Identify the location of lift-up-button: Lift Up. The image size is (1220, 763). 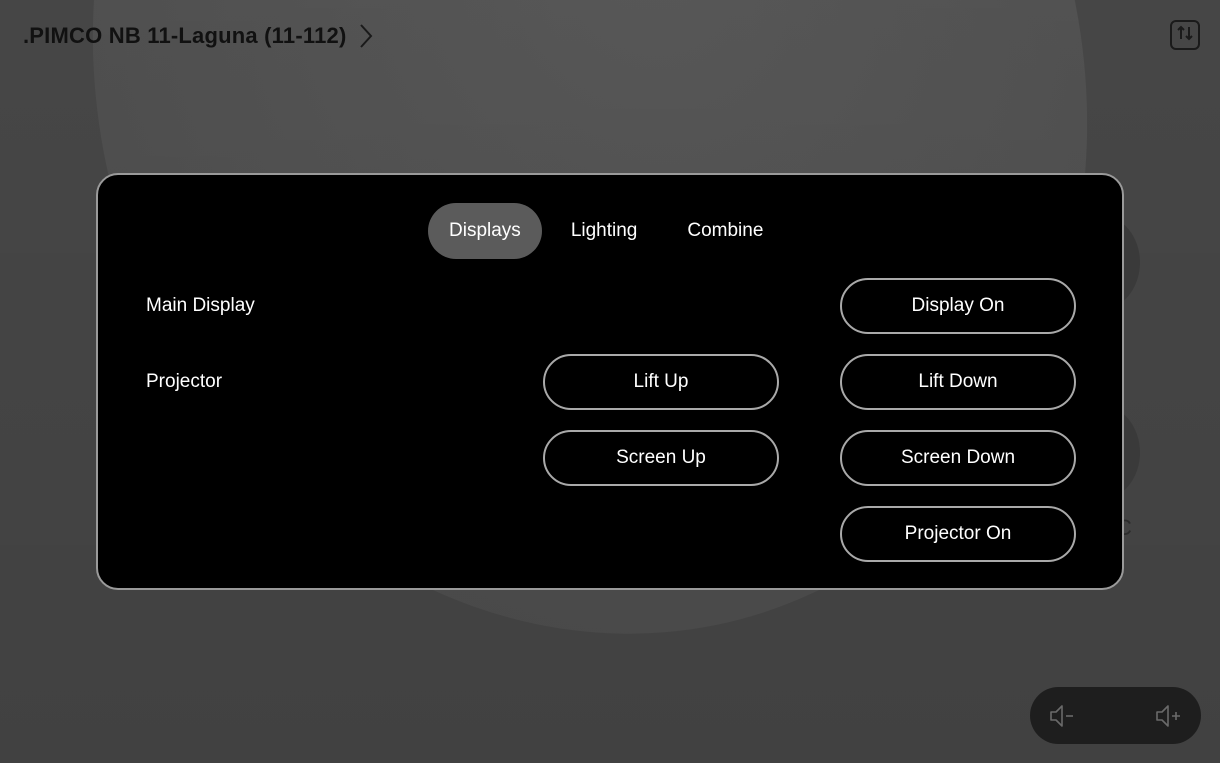
(661, 382).